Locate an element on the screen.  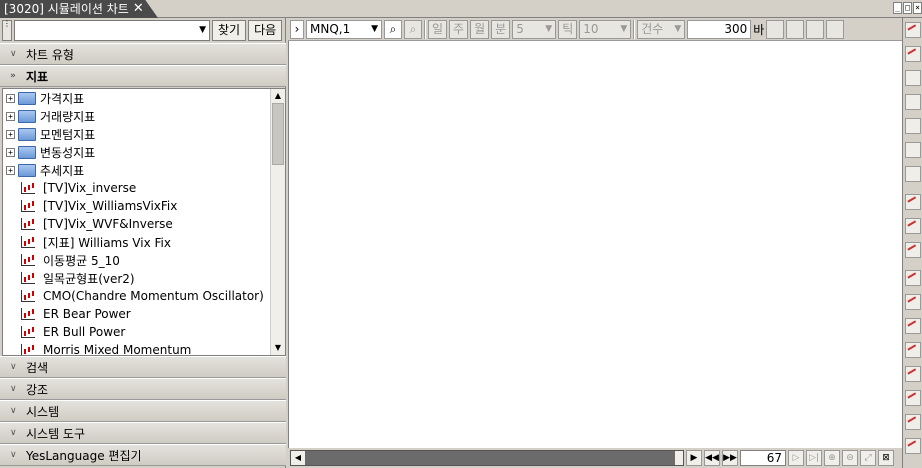
trend-line-icon is located at coordinates (913, 278).